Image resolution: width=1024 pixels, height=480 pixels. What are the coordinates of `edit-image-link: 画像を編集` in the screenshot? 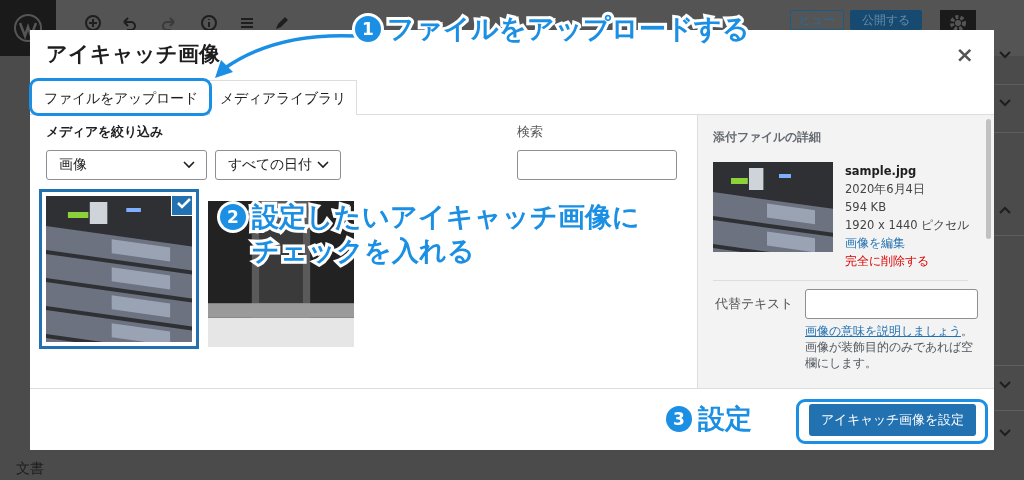 It's located at (907, 243).